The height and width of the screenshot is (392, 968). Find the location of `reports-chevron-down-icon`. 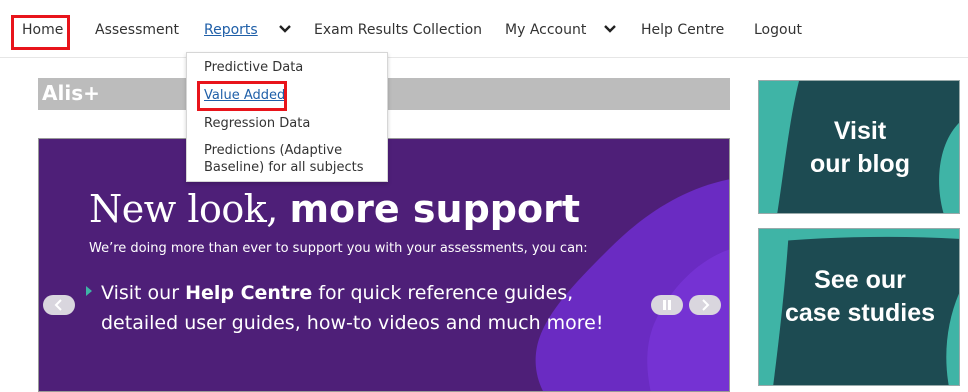

reports-chevron-down-icon is located at coordinates (285, 29).